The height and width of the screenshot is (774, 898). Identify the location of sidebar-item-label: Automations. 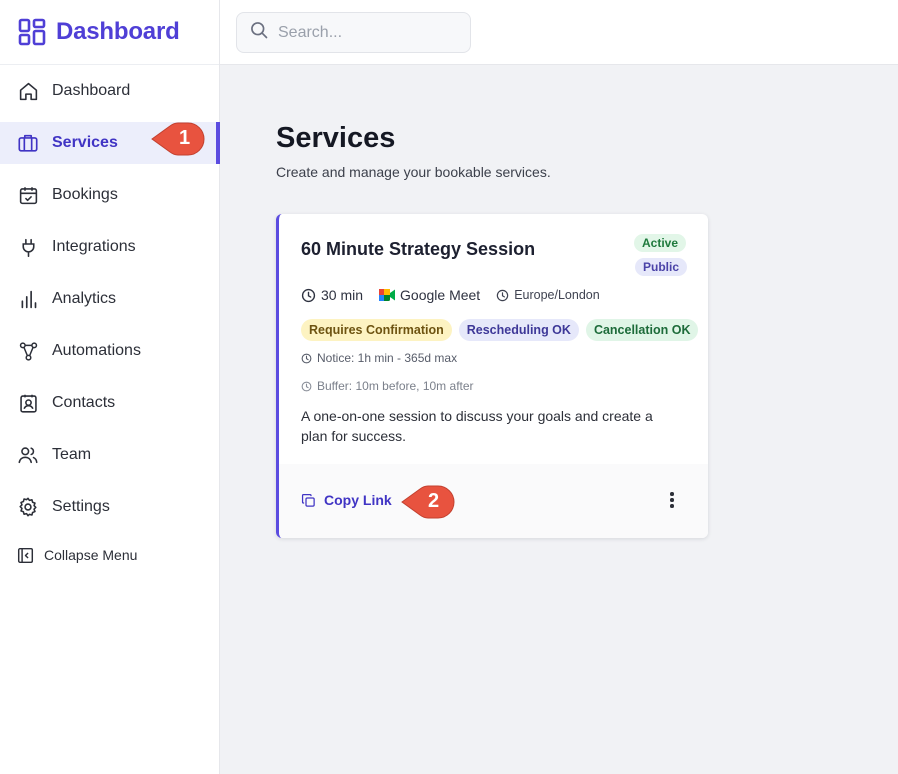
(96, 350).